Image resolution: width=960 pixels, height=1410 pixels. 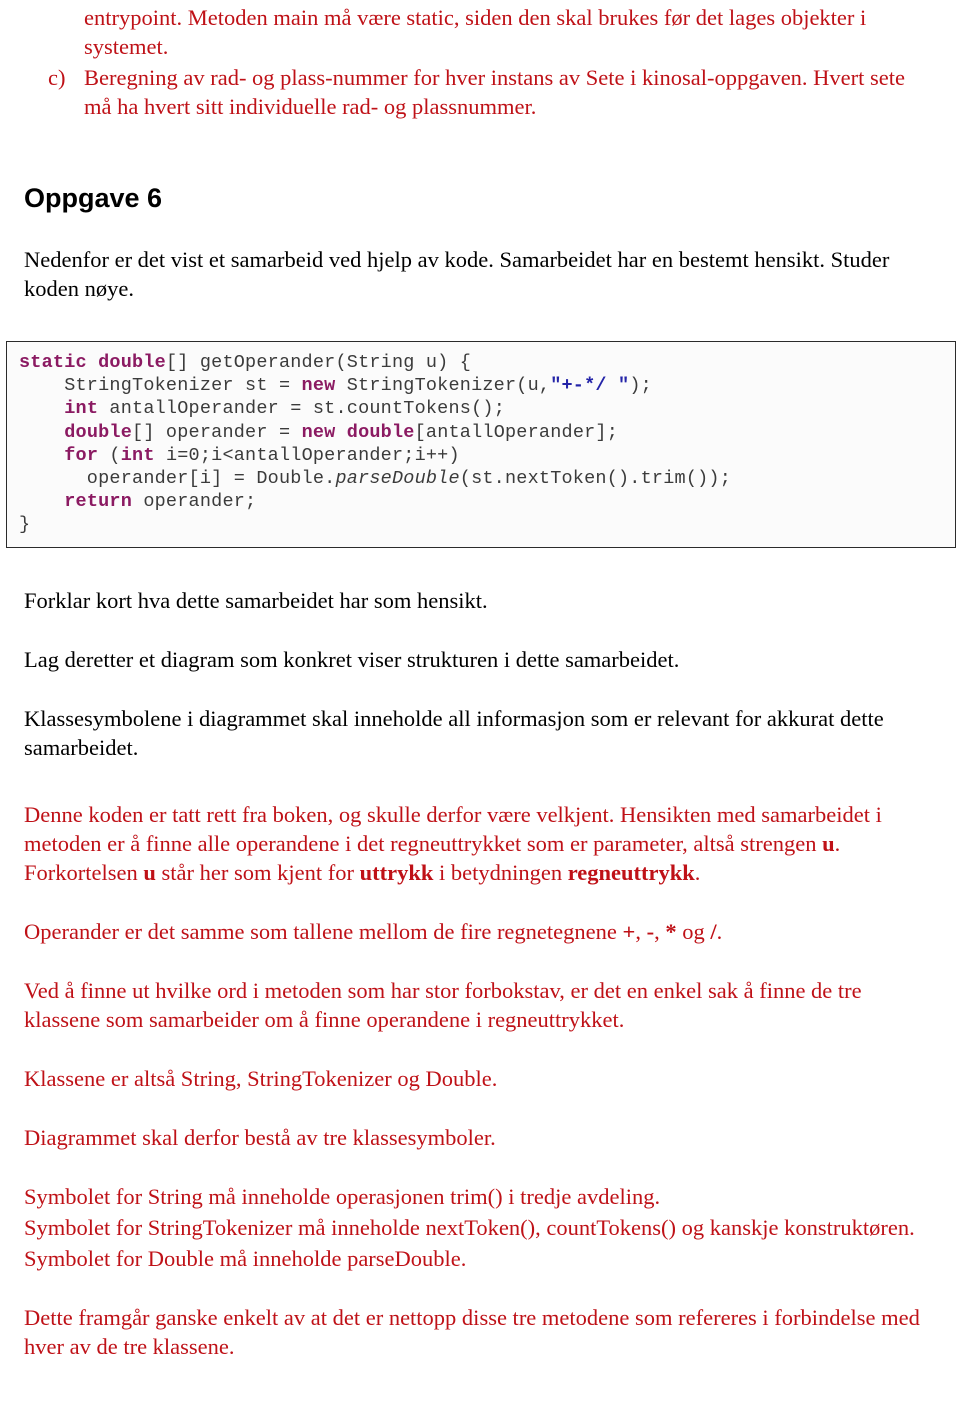 What do you see at coordinates (590, 386) in the screenshot?
I see `code-string-literal: "+-*/ "` at bounding box center [590, 386].